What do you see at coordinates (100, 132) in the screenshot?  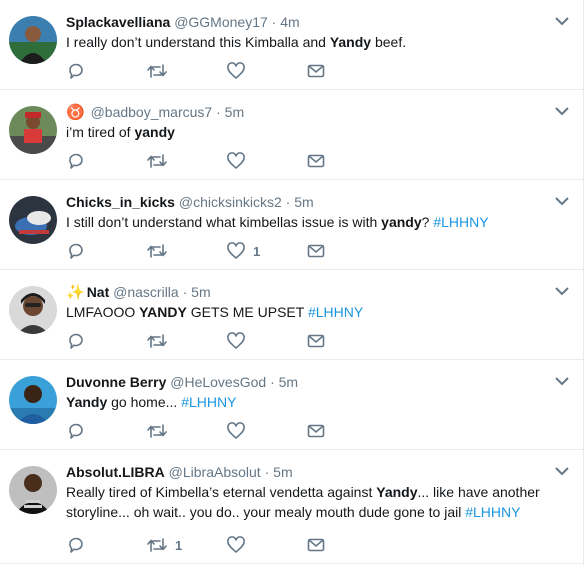 I see `text-segment: i’m tired of` at bounding box center [100, 132].